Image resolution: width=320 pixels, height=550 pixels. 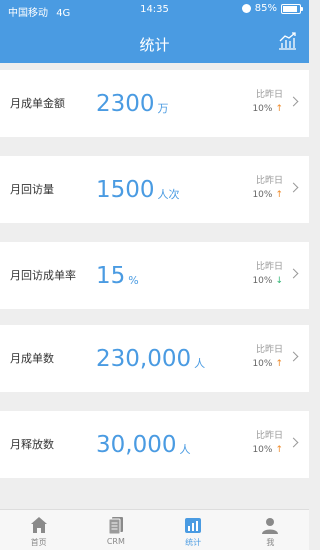 I want to click on status-bar: 中国移动 4G 14:35 85%, so click(x=154, y=10).